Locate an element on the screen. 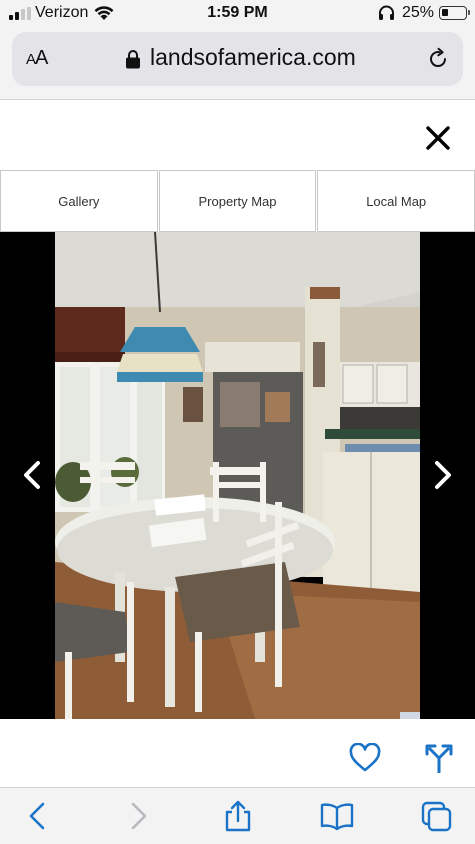 The image size is (475, 844). reader-view-label: A is located at coordinates (41, 58).